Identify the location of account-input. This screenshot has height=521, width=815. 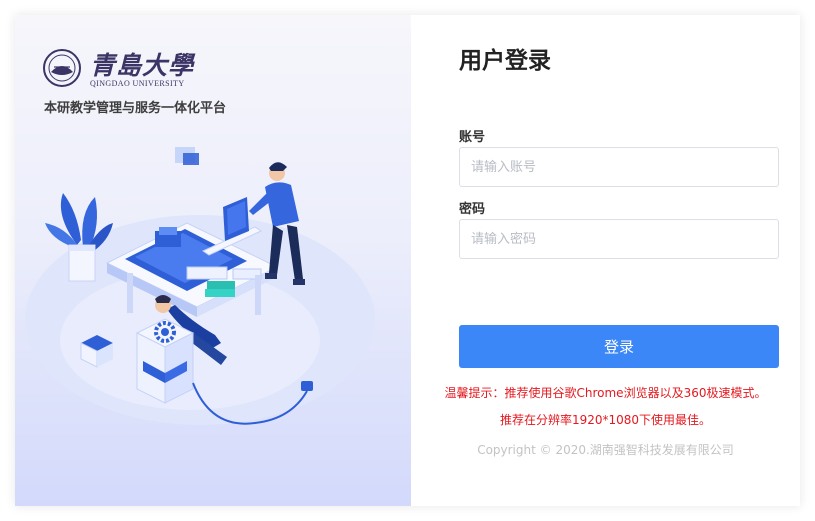
(619, 167).